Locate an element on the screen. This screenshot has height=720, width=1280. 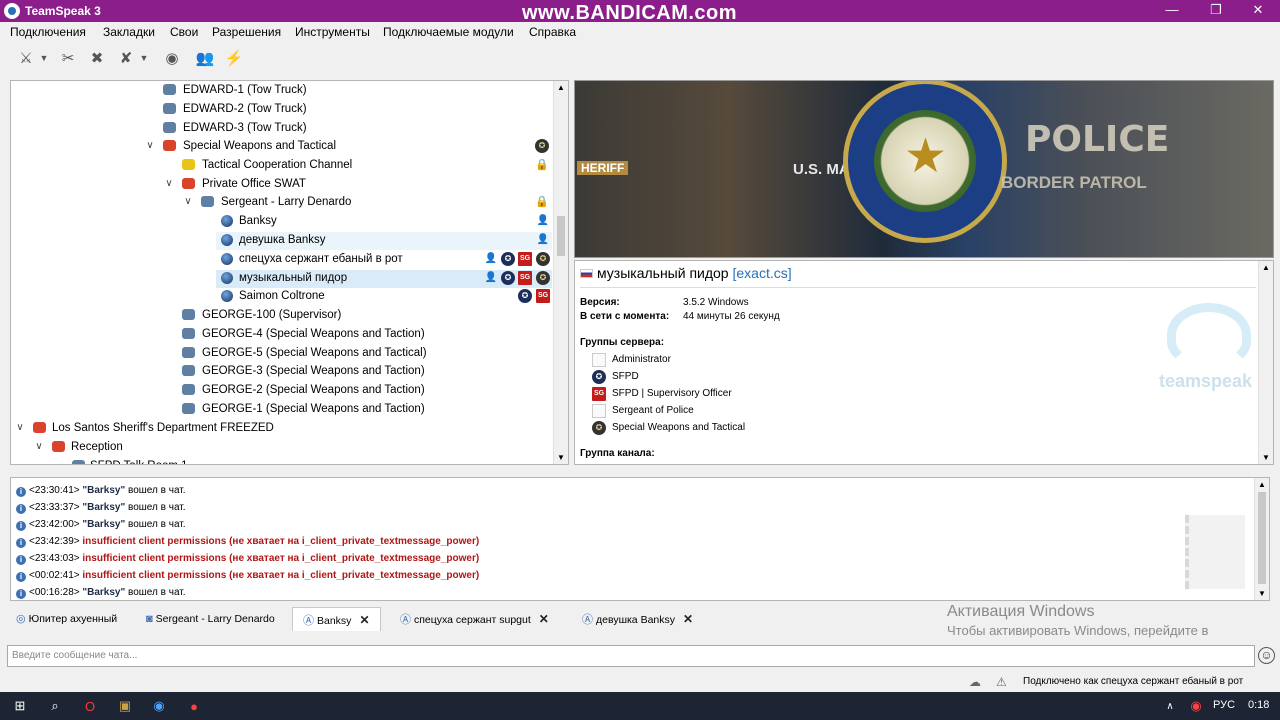
private-chat-icon: Ⓐ is located at coordinates (405, 620).